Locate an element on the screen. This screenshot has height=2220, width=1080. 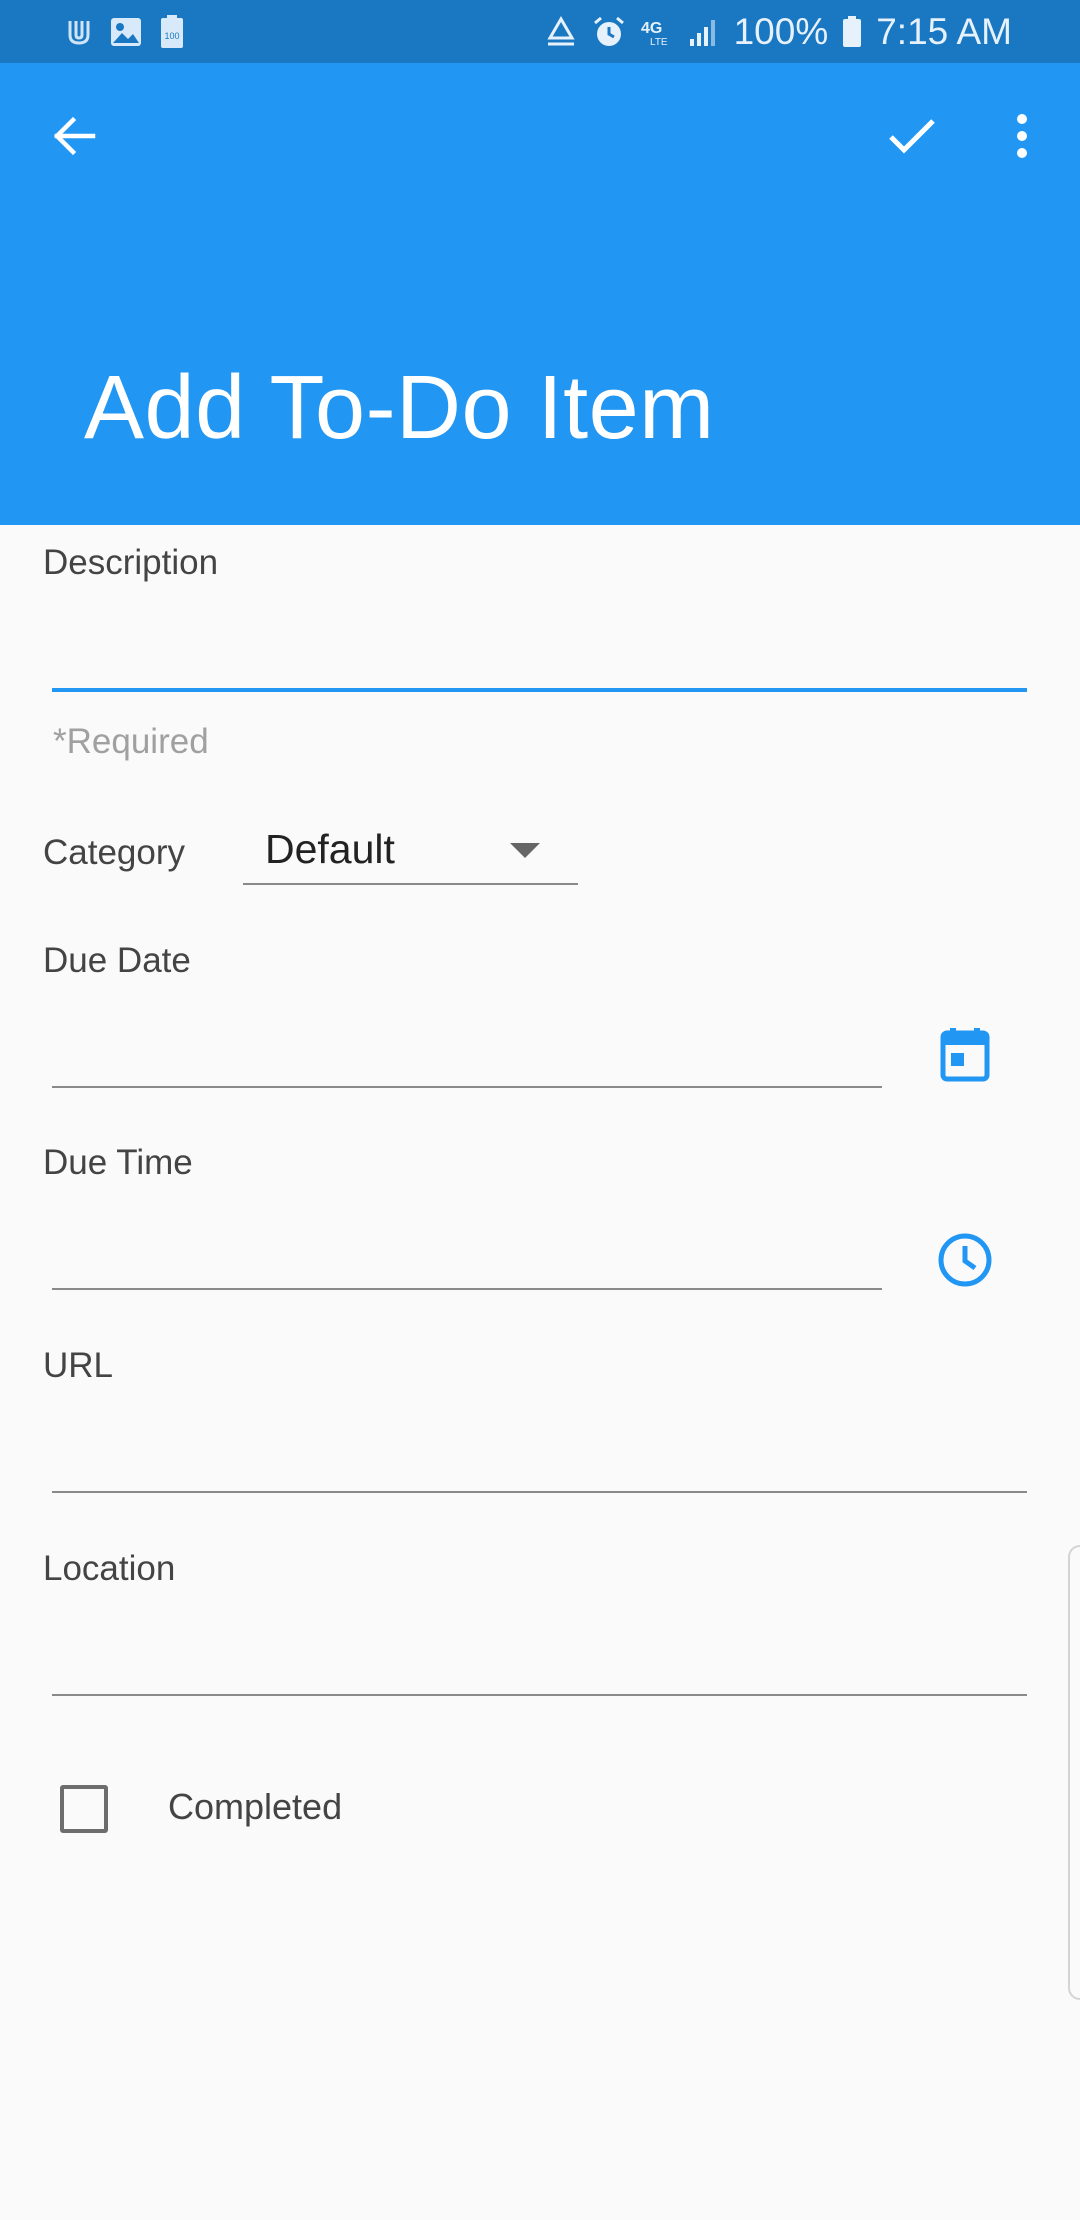
status-system-icons: 4G LTE 100% 7:15 AM is located at coordinates (778, 32).